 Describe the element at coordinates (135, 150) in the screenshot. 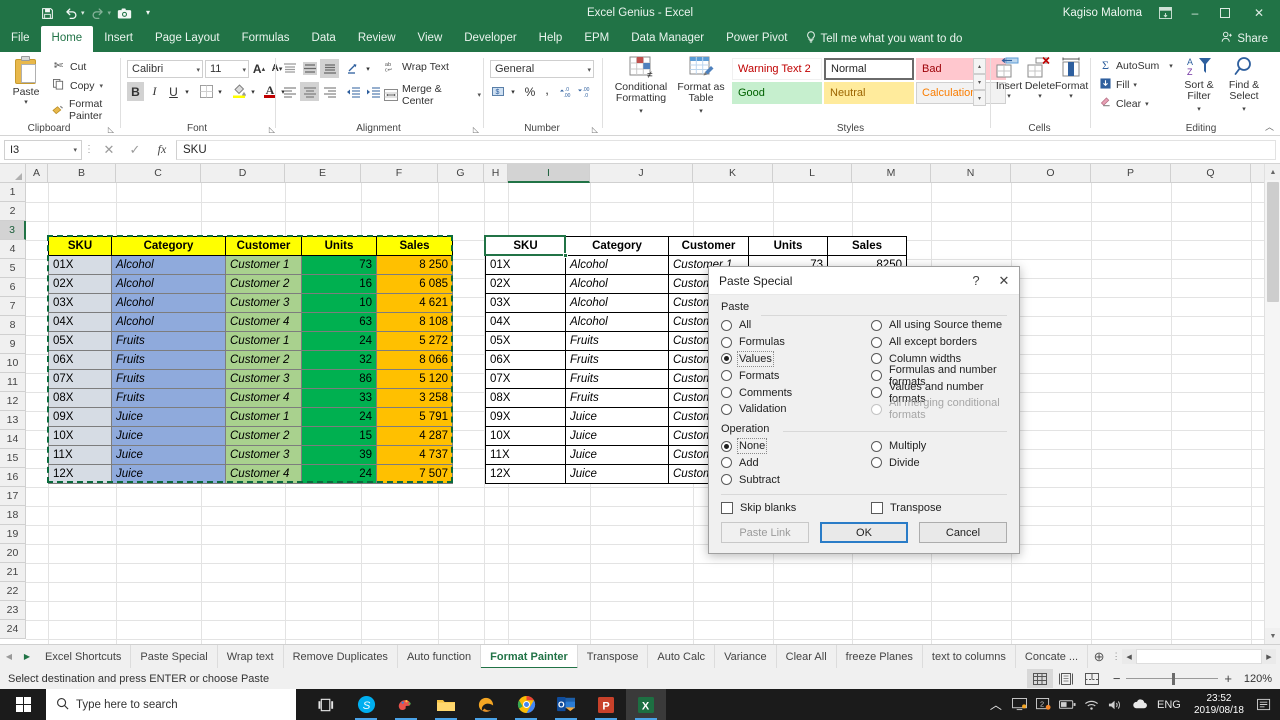

I see `enter-entry-button: ✓` at that location.